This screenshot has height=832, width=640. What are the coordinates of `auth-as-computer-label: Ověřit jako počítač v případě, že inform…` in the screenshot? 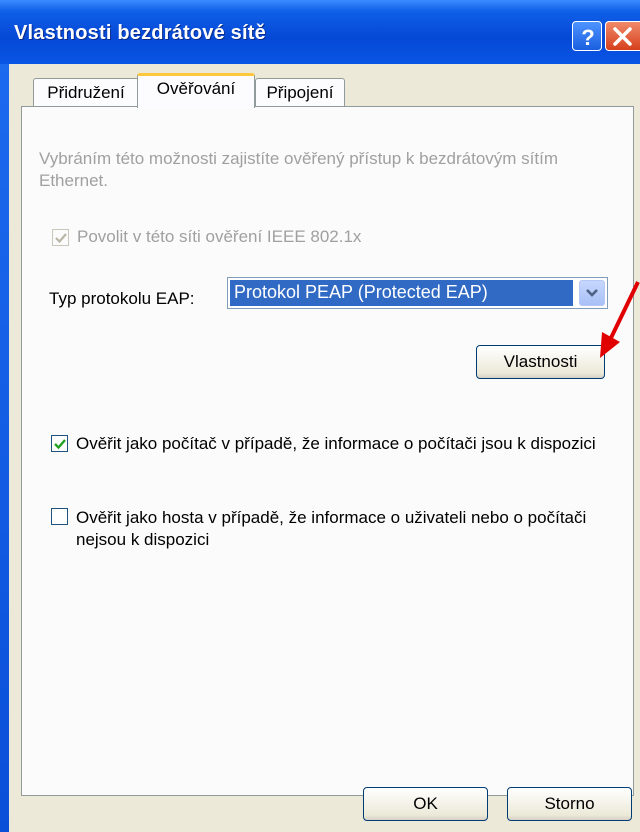 It's located at (336, 443).